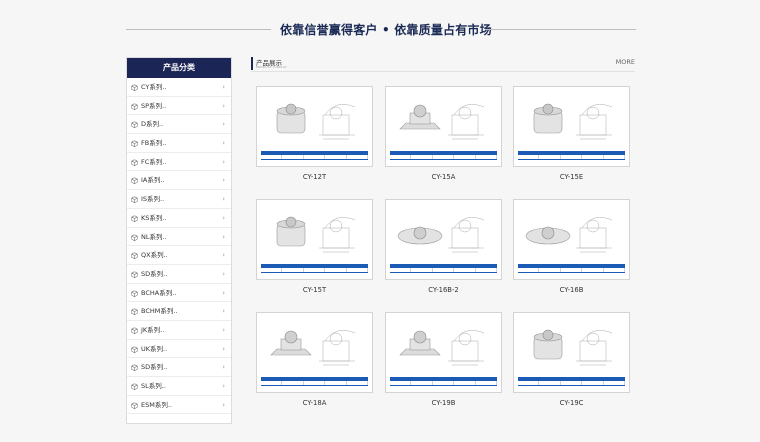 This screenshot has height=442, width=760. What do you see at coordinates (179, 162) in the screenshot?
I see `sidebar-item: FC系列.. ›` at bounding box center [179, 162].